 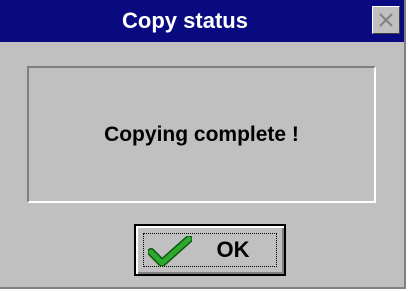 I want to click on dialog-title: Copy status, so click(x=185, y=20).